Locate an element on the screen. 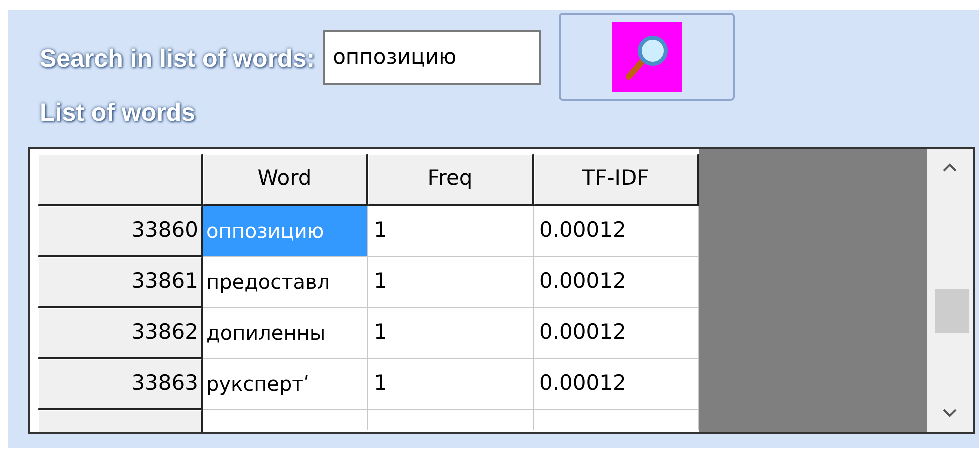 This screenshot has height=452, width=979. list-title: List of words is located at coordinates (118, 113).